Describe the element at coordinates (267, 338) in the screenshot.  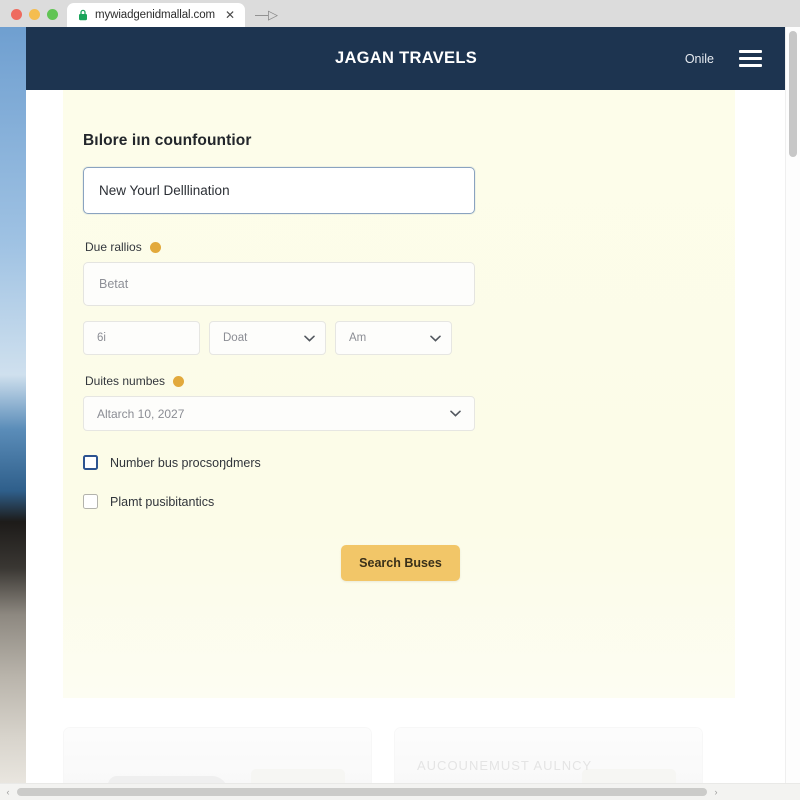
I see `select-doat: Doat` at that location.